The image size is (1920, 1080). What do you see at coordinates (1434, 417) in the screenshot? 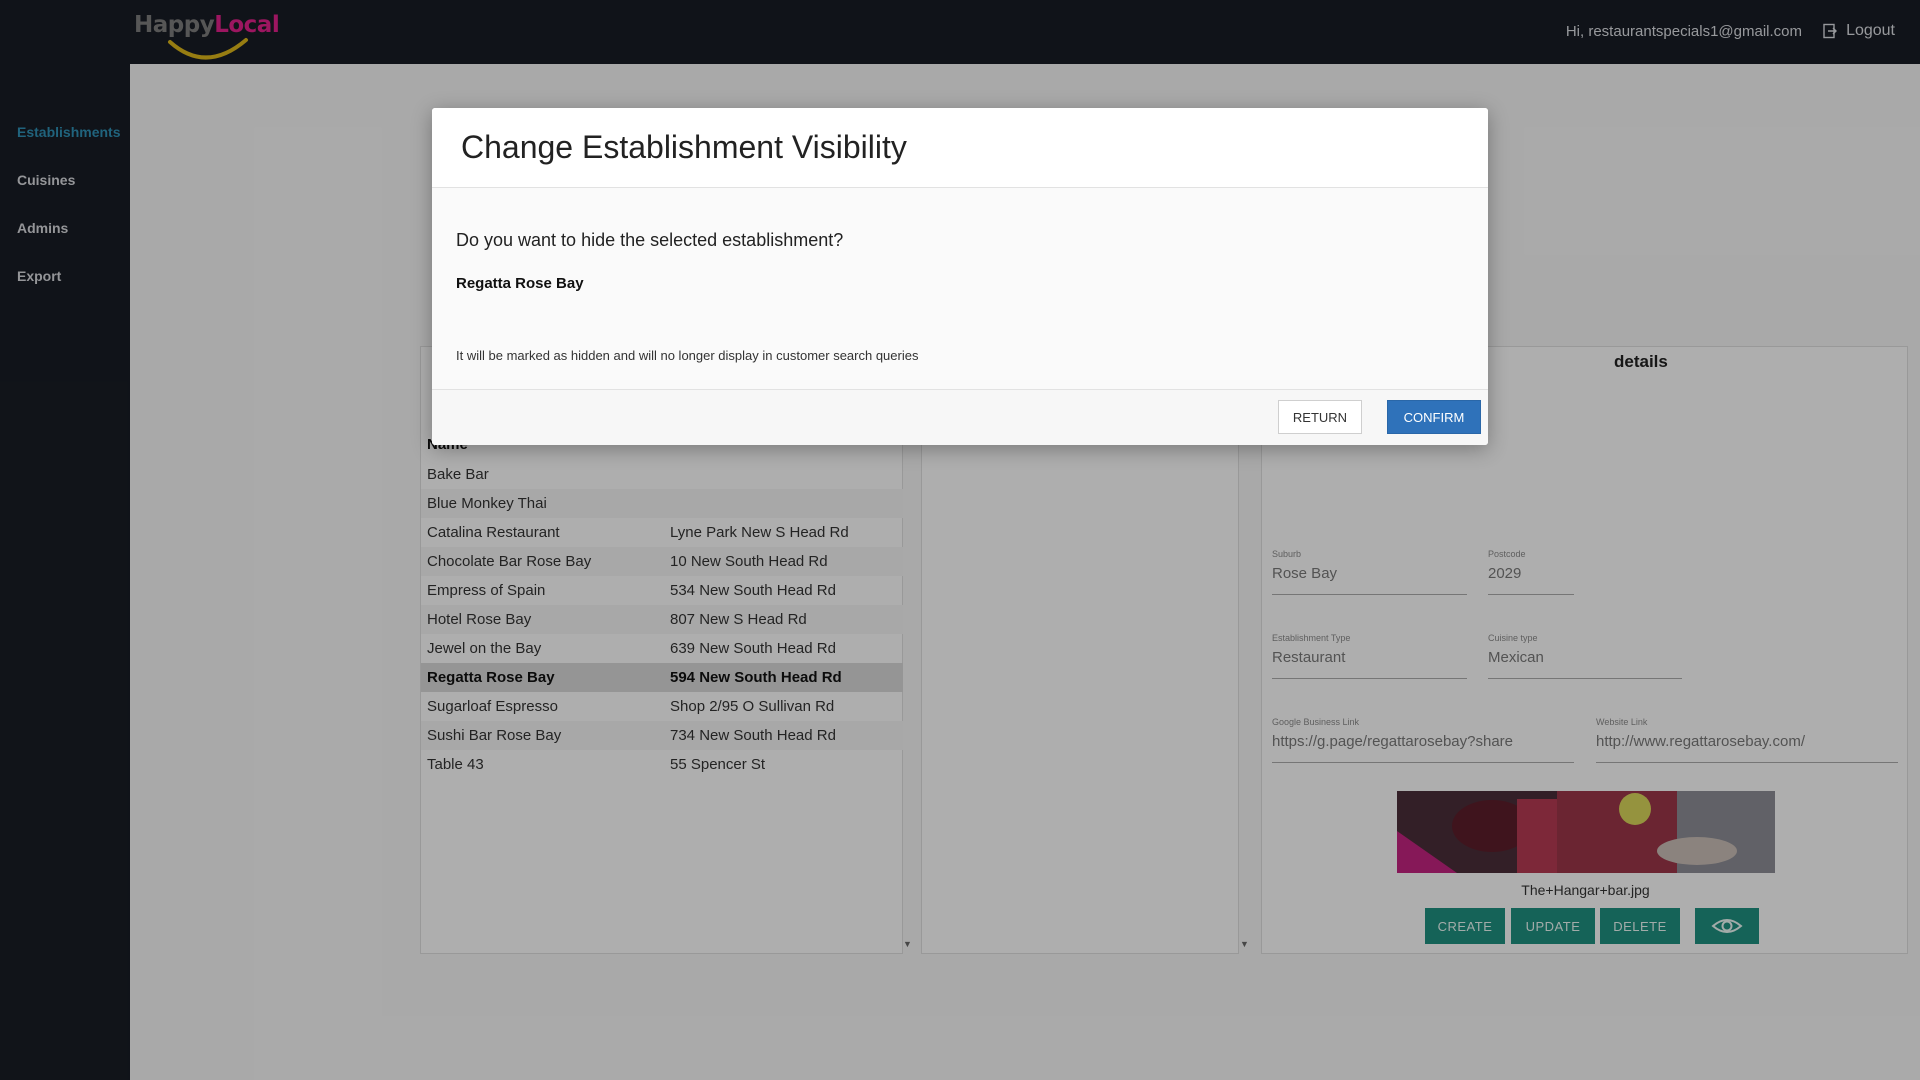
I see `confirm-button: CONFIRM` at bounding box center [1434, 417].